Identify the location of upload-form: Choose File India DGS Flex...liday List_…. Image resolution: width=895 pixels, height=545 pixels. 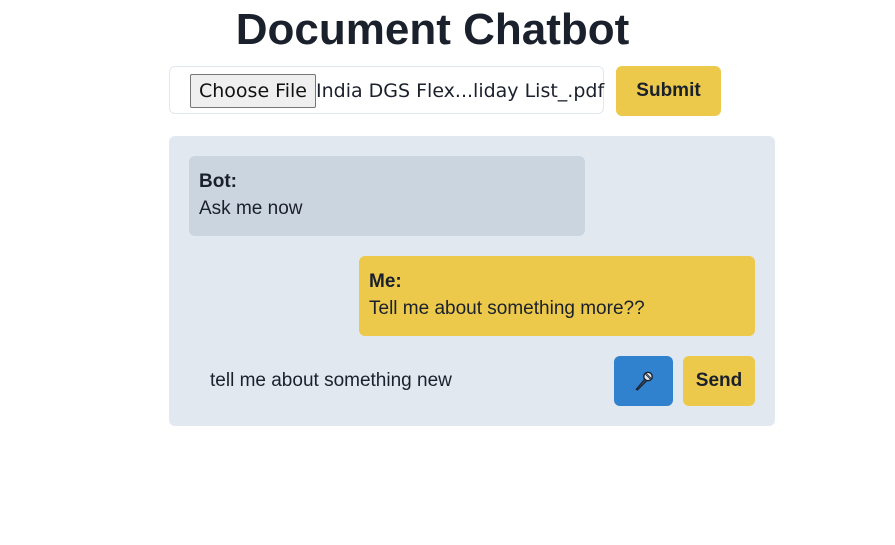
(445, 91).